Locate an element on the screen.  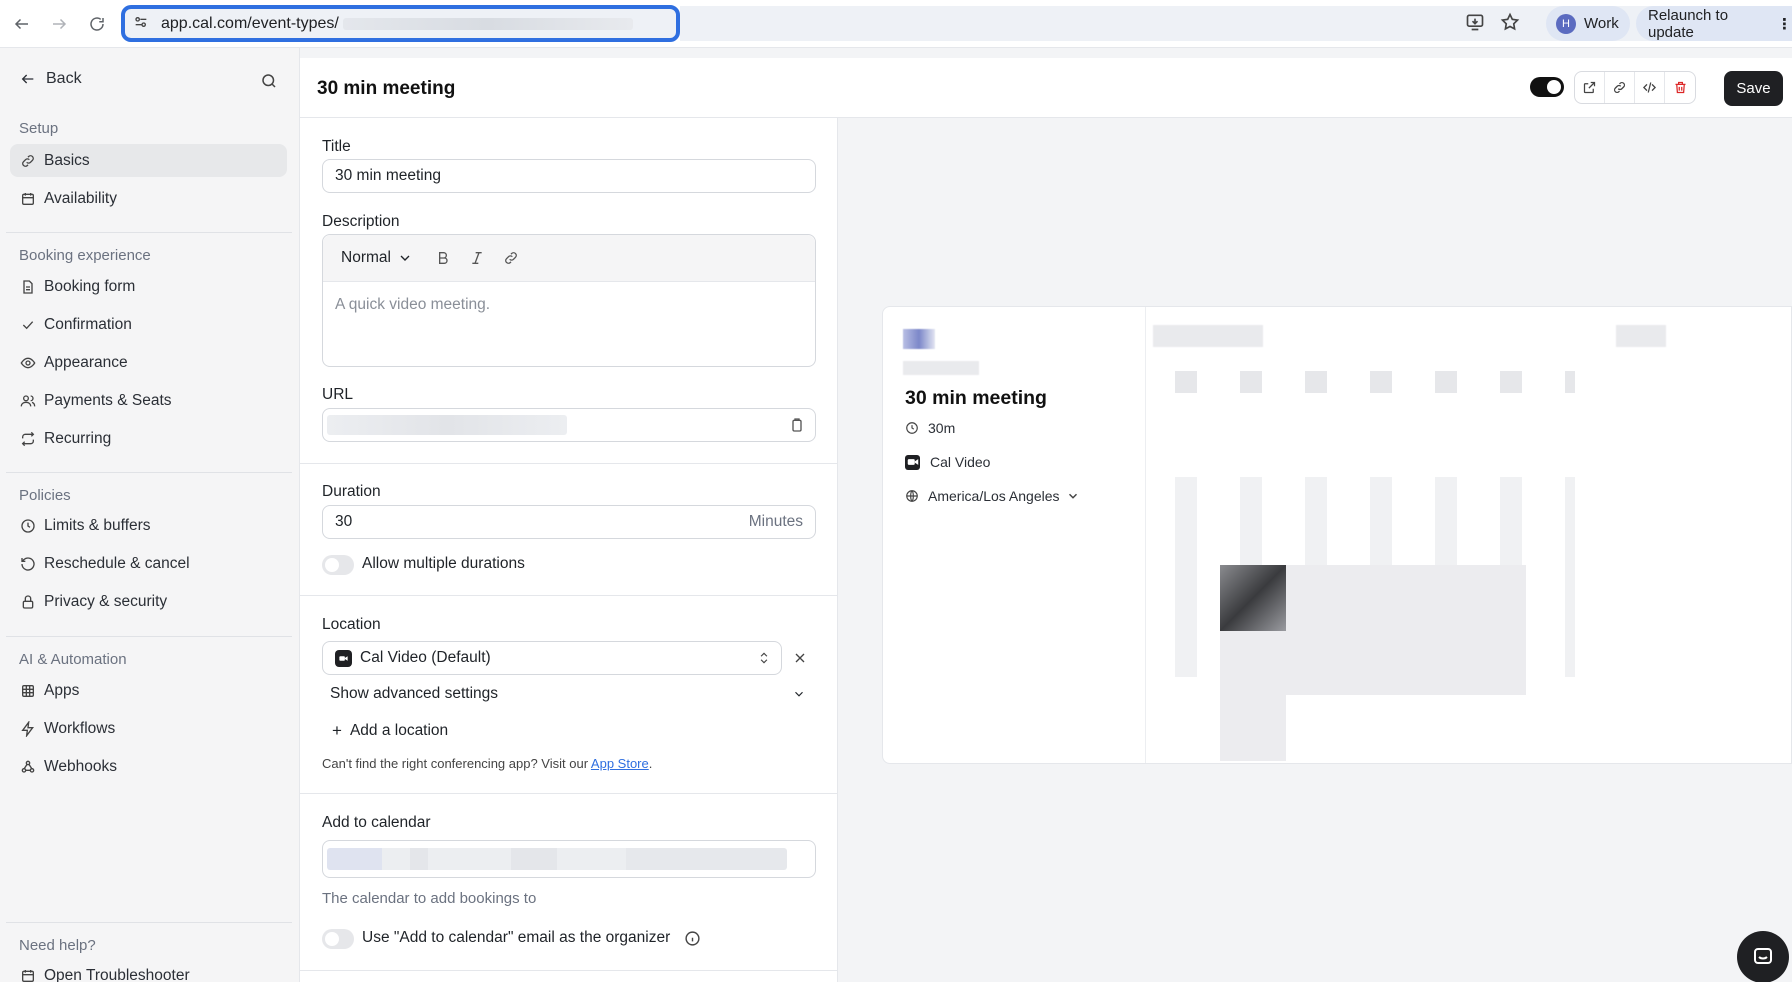
rotate-icon is located at coordinates (28, 563).